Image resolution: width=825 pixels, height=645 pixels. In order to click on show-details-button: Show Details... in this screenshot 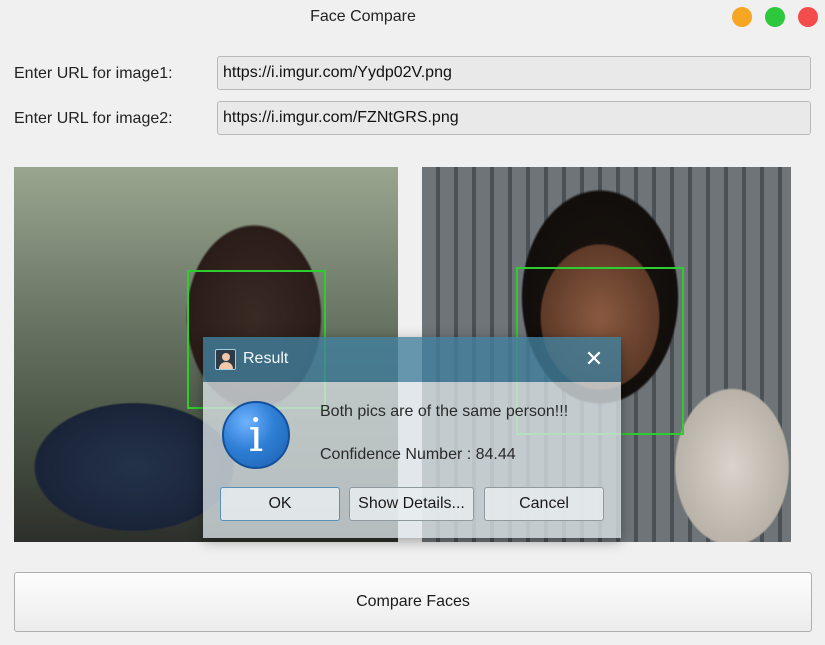, I will do `click(411, 504)`.